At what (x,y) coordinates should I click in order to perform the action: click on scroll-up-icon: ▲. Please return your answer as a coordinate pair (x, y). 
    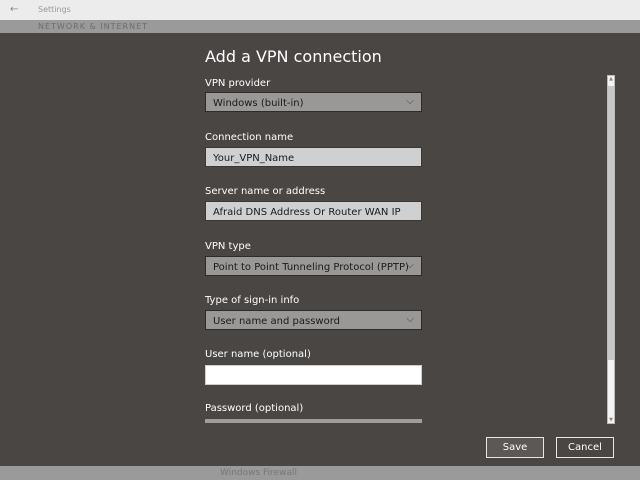
    Looking at the image, I should click on (611, 79).